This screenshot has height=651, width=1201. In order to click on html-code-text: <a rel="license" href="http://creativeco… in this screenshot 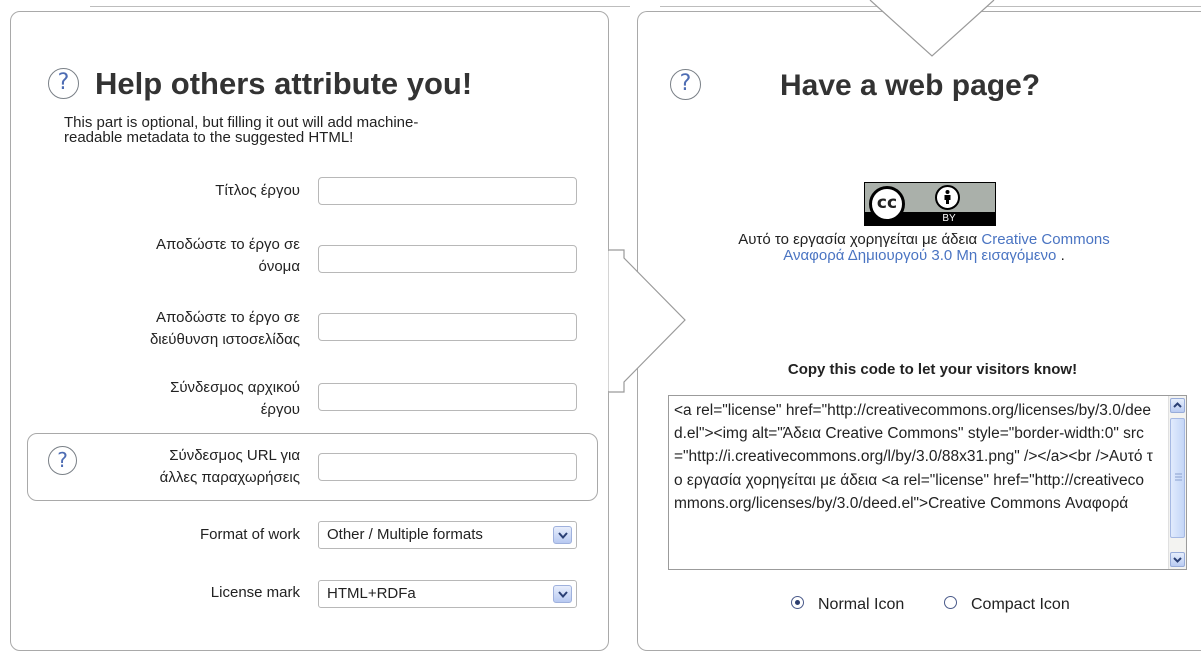, I will do `click(913, 457)`.